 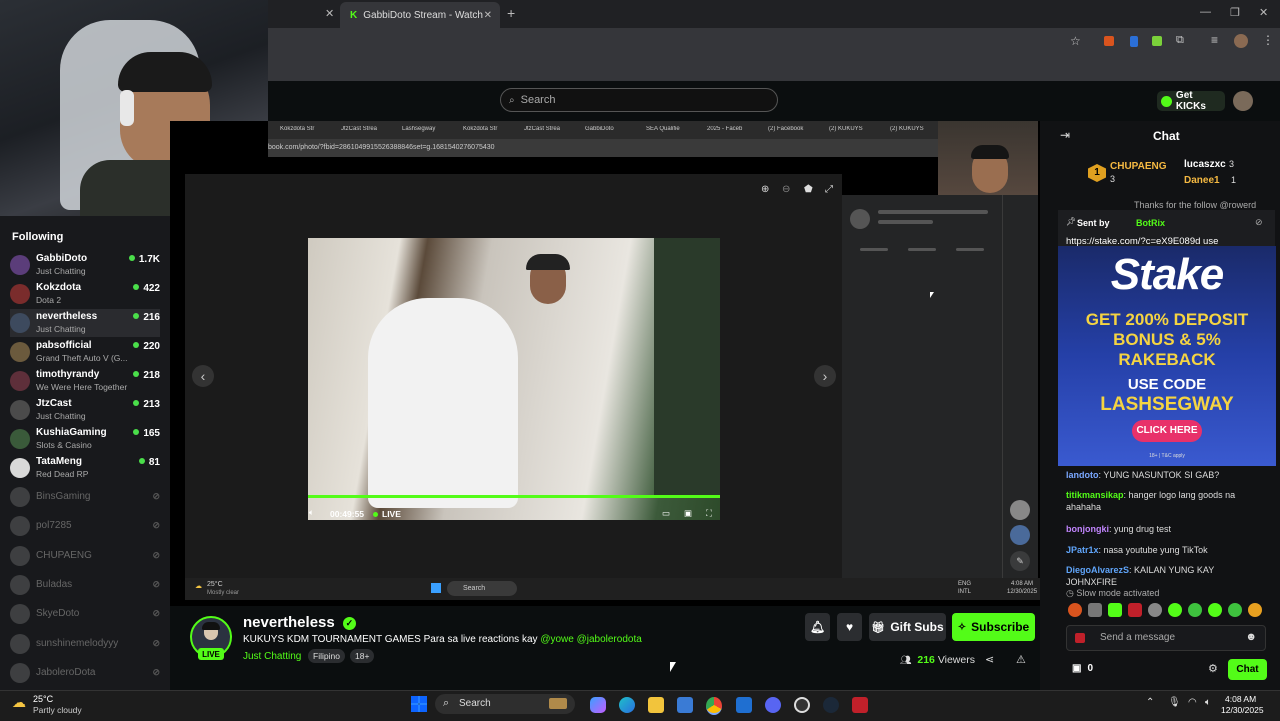 What do you see at coordinates (598, 705) in the screenshot?
I see `copilot-icon` at bounding box center [598, 705].